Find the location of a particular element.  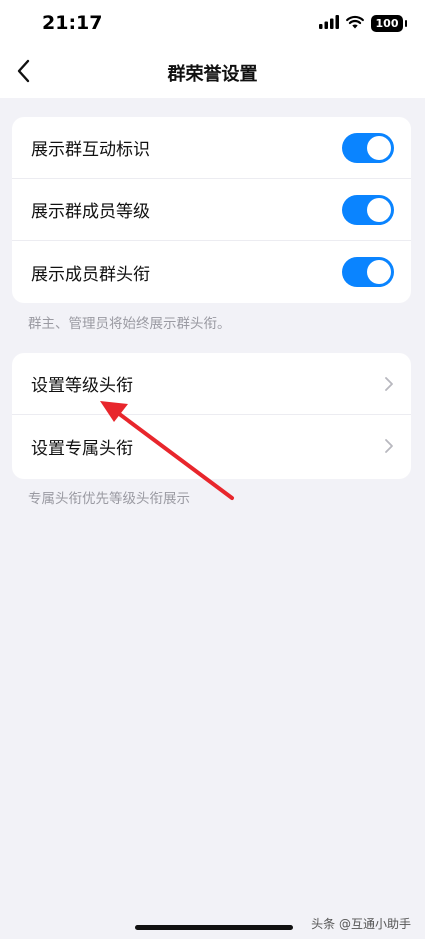

toggle-show-member-level is located at coordinates (368, 210).